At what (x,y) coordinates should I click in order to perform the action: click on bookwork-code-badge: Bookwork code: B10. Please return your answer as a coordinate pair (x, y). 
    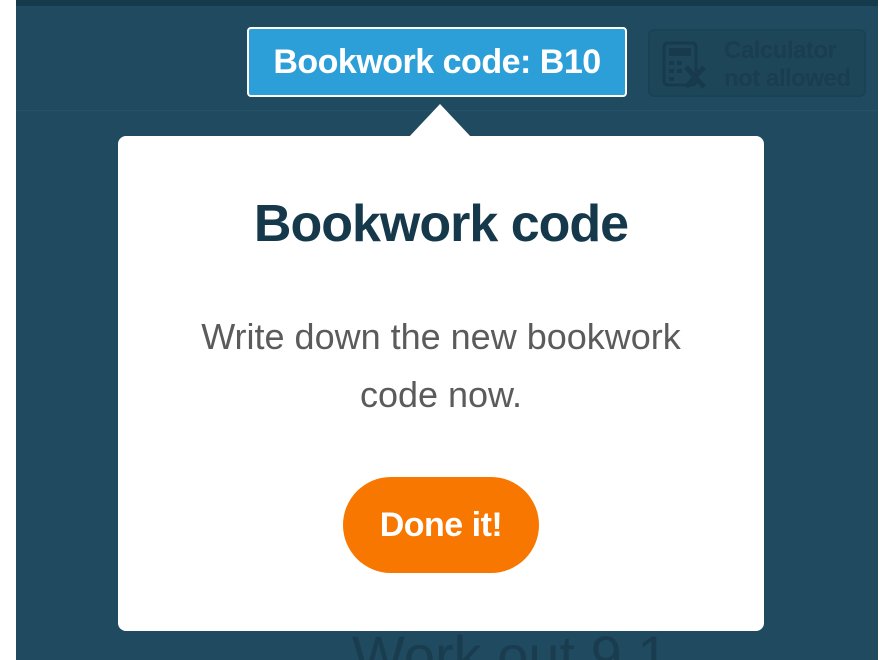
    Looking at the image, I should click on (437, 62).